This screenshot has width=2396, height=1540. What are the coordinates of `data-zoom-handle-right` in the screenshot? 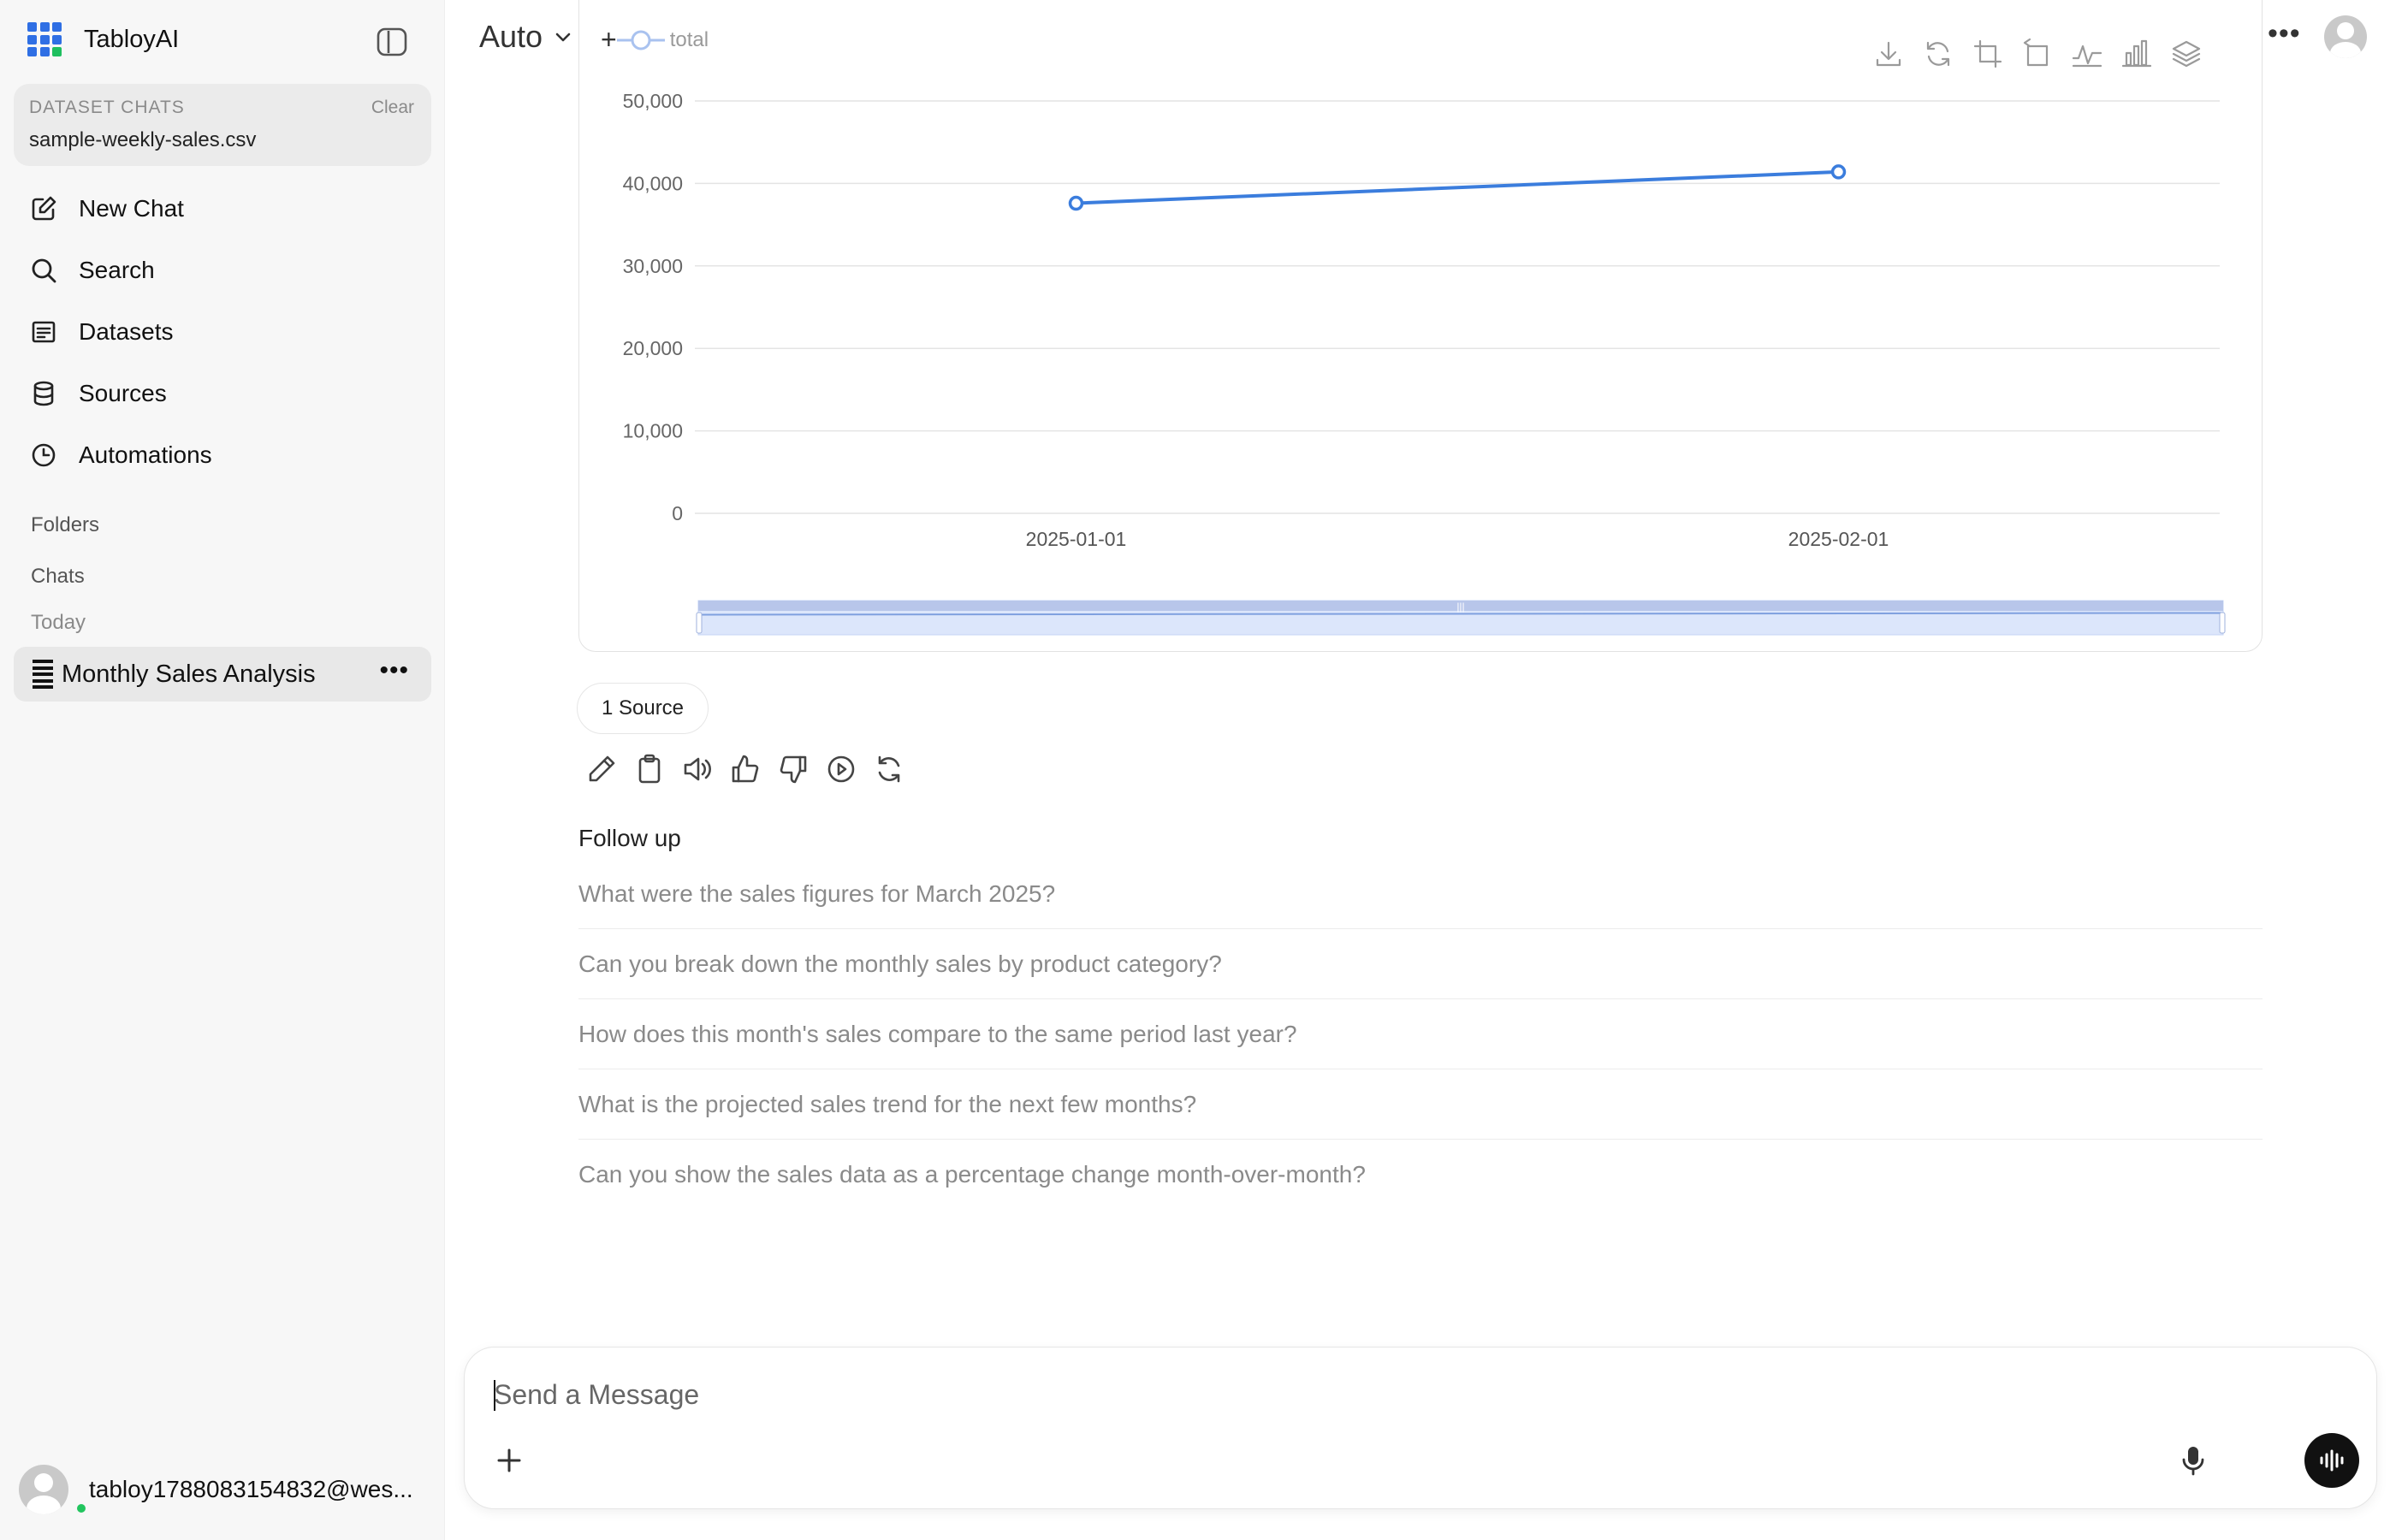 It's located at (2222, 623).